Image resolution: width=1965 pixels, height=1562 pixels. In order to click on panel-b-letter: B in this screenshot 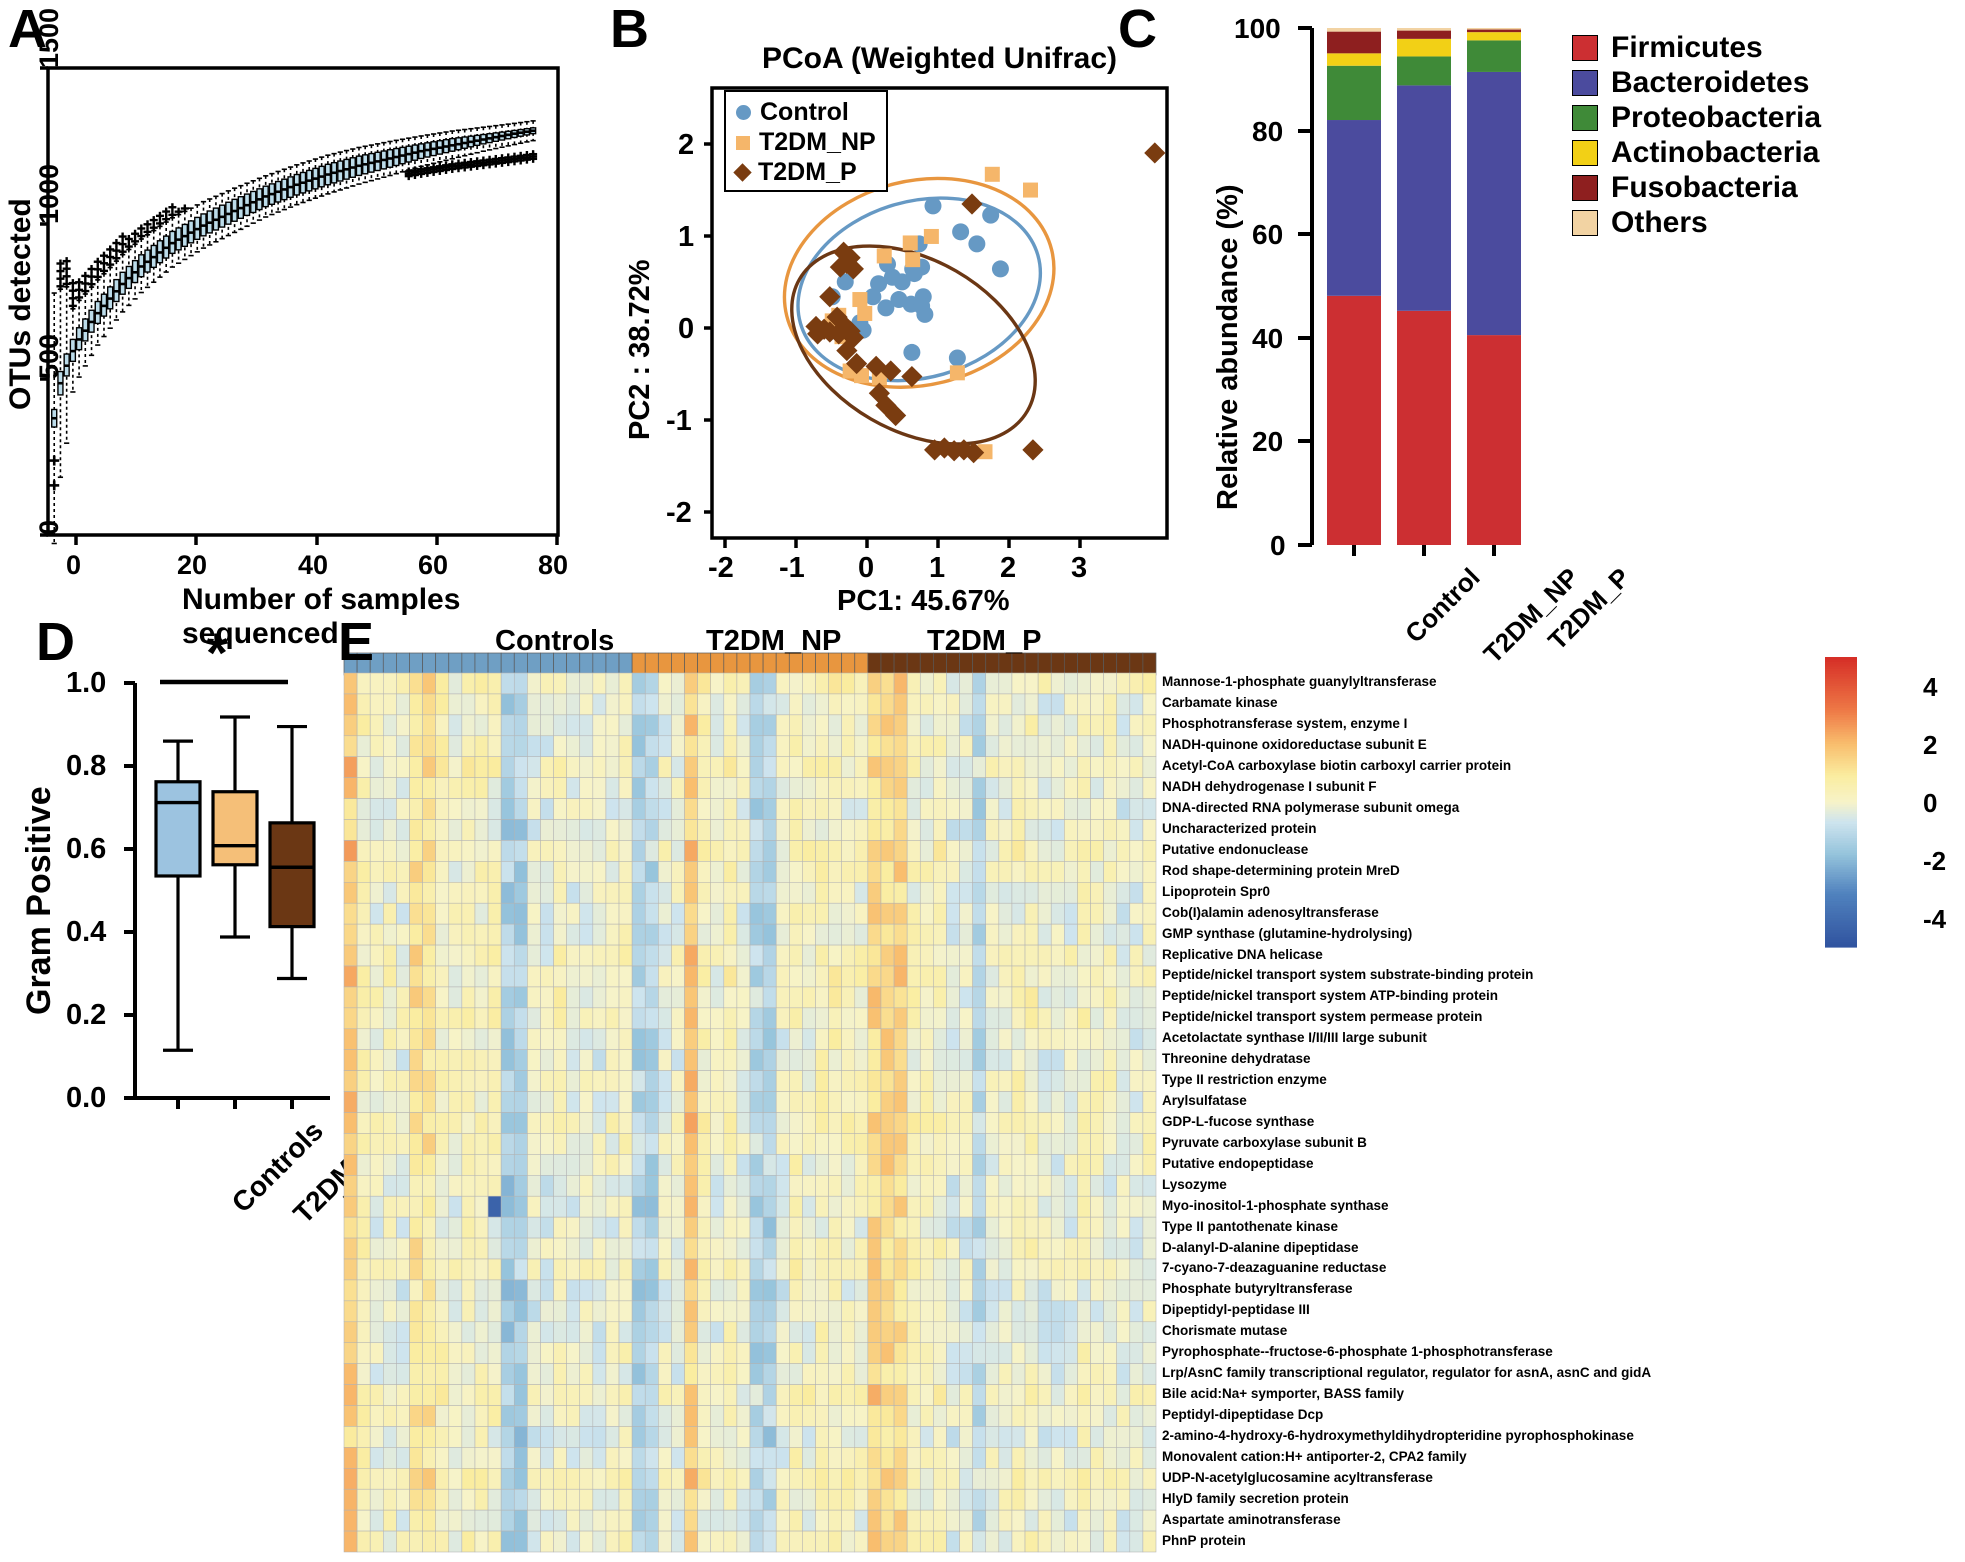, I will do `click(629, 29)`.